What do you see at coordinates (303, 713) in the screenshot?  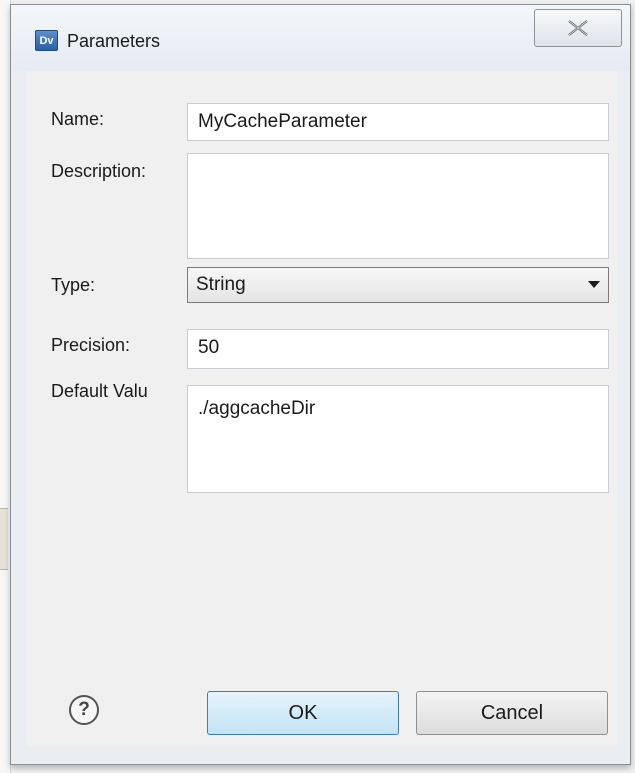 I see `ok-button: OK` at bounding box center [303, 713].